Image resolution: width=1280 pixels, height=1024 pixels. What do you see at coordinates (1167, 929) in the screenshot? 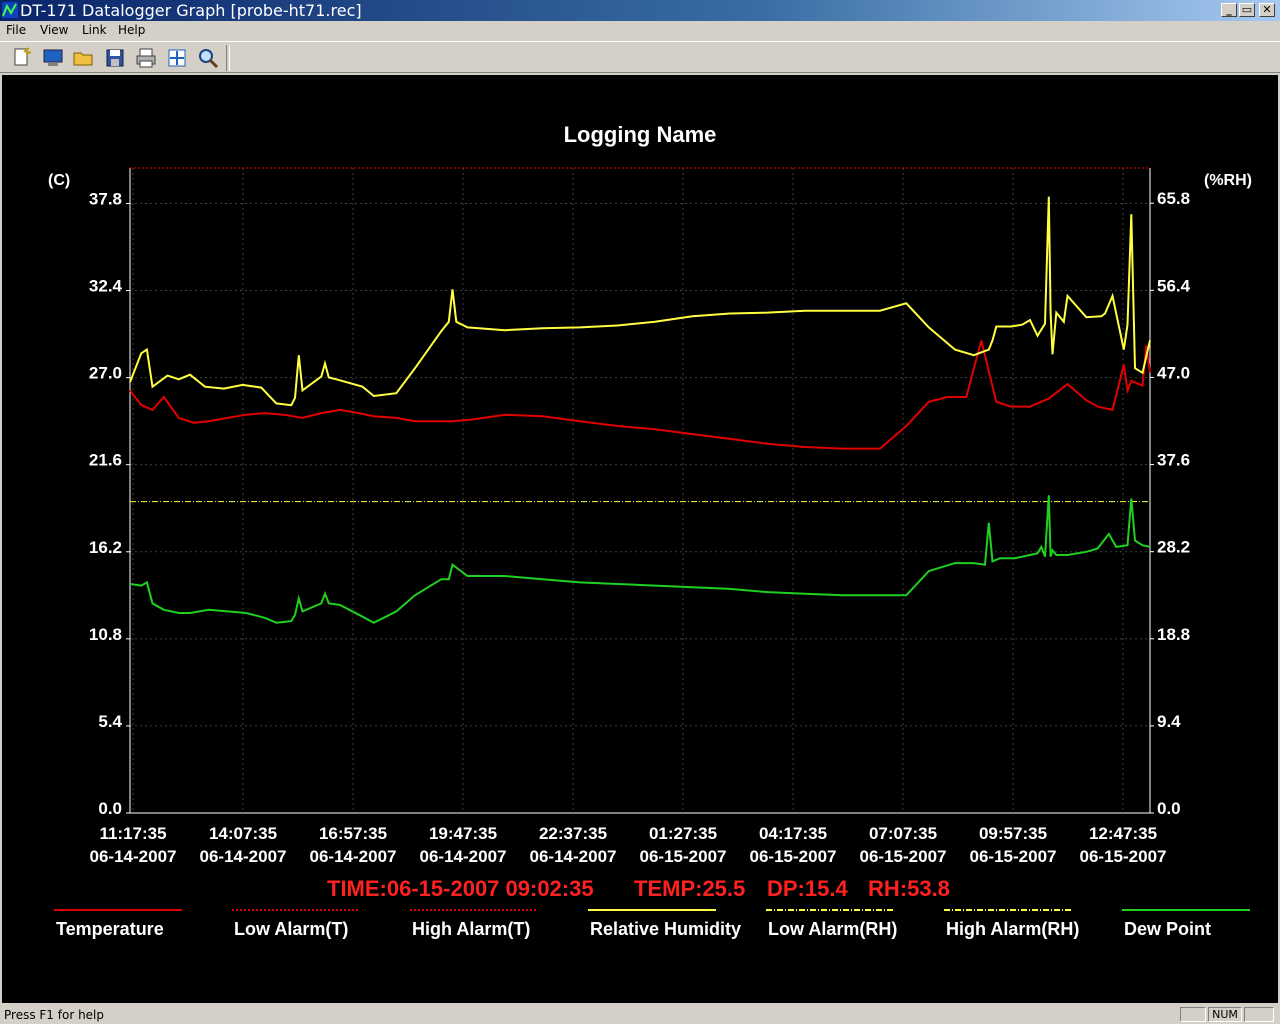
I see `legend-label: Dew Point` at bounding box center [1167, 929].